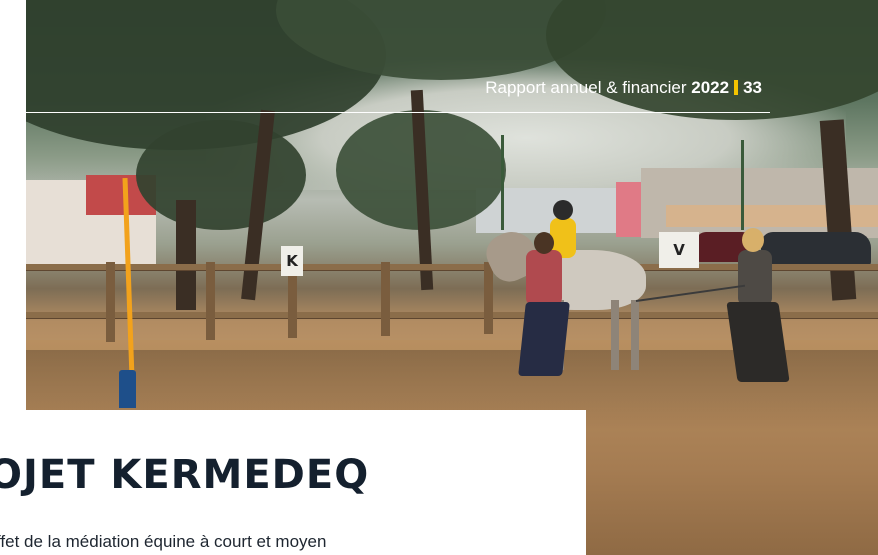  What do you see at coordinates (753, 240) in the screenshot?
I see `handler-woman-head` at bounding box center [753, 240].